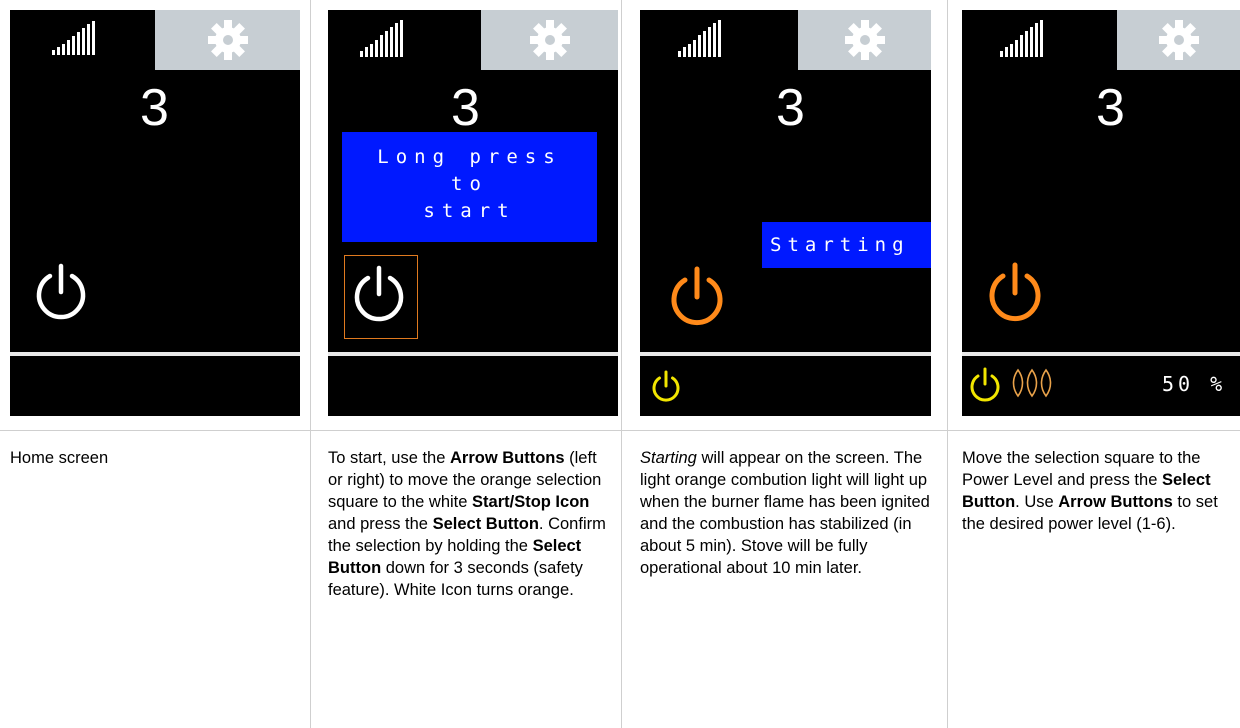  What do you see at coordinates (380, 524) in the screenshot?
I see `description-text: and press the` at bounding box center [380, 524].